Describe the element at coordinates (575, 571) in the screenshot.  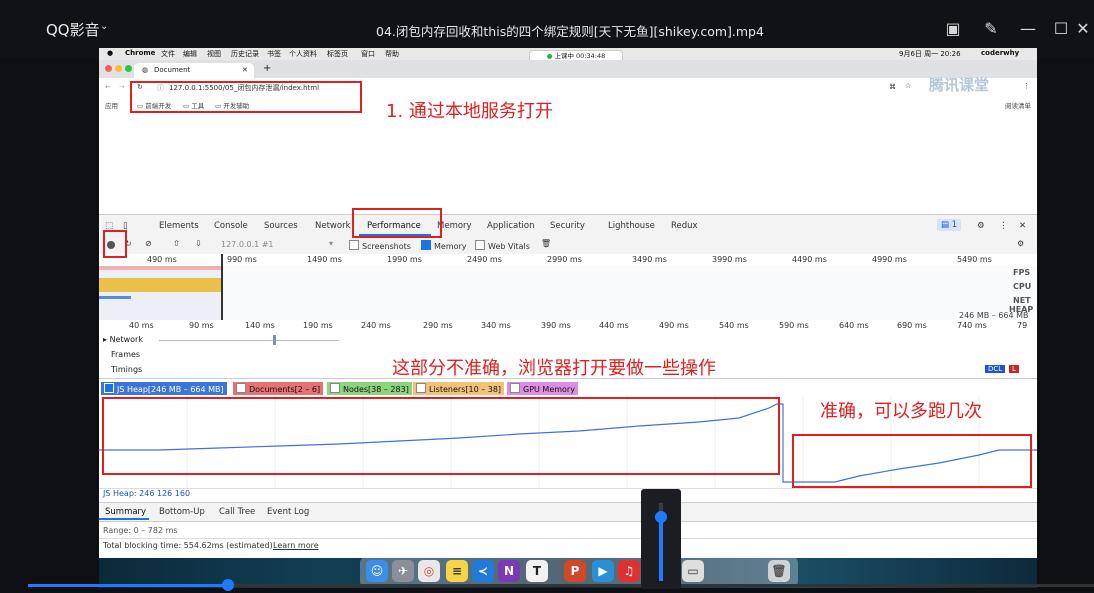
I see `powerpoint-icon: P` at that location.